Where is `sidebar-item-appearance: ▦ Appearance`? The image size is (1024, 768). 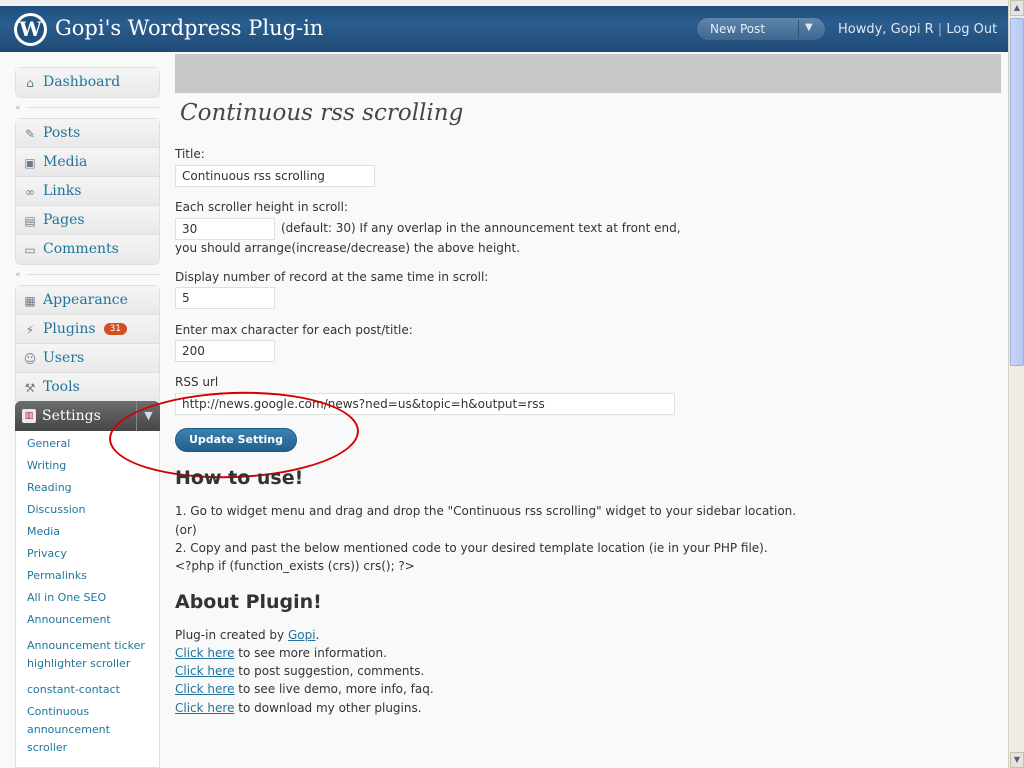 sidebar-item-appearance: ▦ Appearance is located at coordinates (87, 300).